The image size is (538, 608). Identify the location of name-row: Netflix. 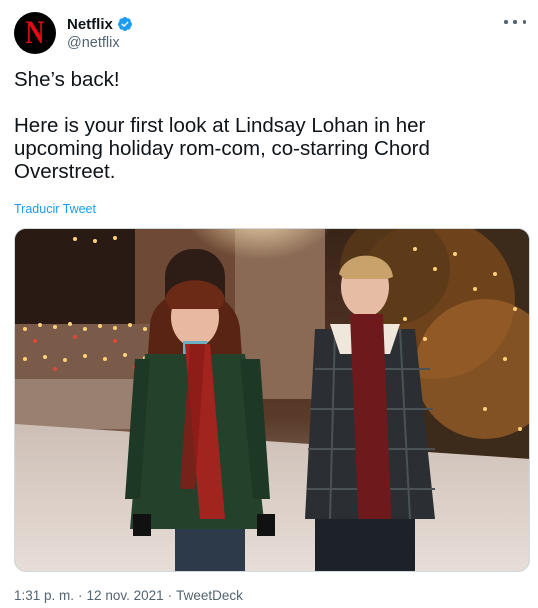
(100, 24).